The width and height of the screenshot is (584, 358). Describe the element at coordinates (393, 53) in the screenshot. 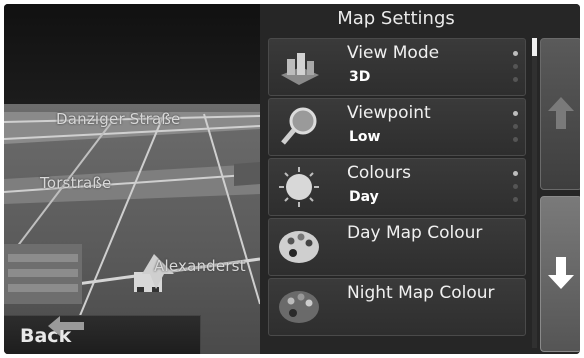

I see `setting-label: View Mode` at that location.